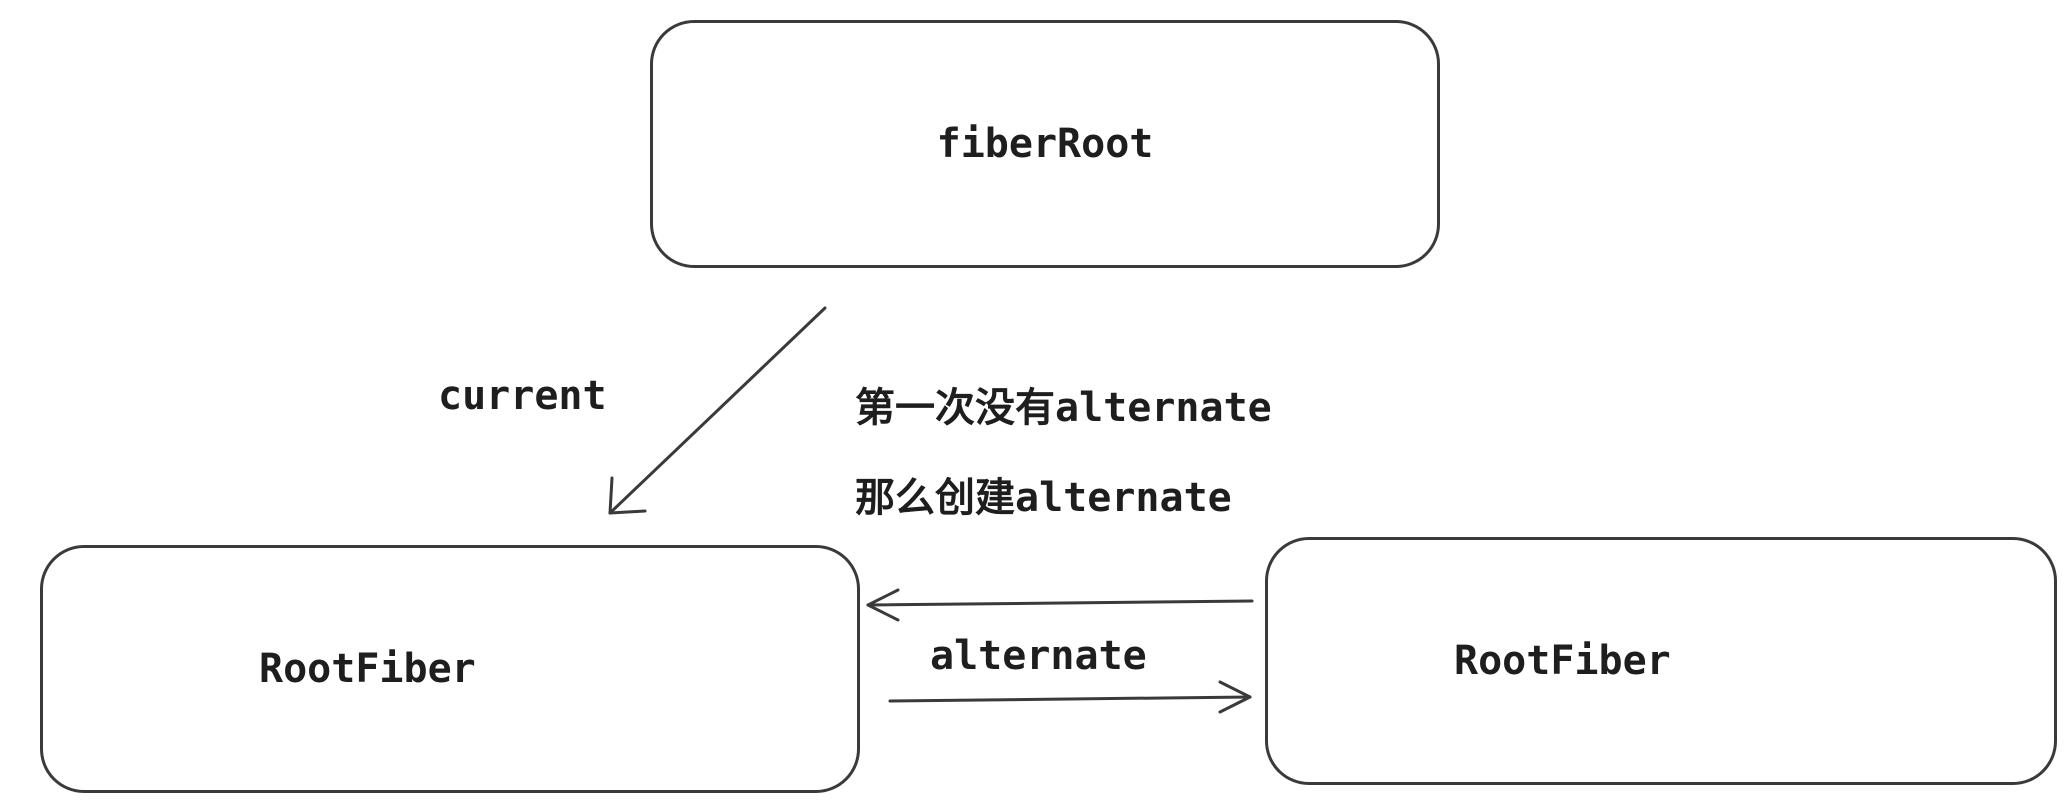 Image resolution: width=2070 pixels, height=800 pixels. What do you see at coordinates (1060, 605) in the screenshot?
I see `alternate-back-arrow` at bounding box center [1060, 605].